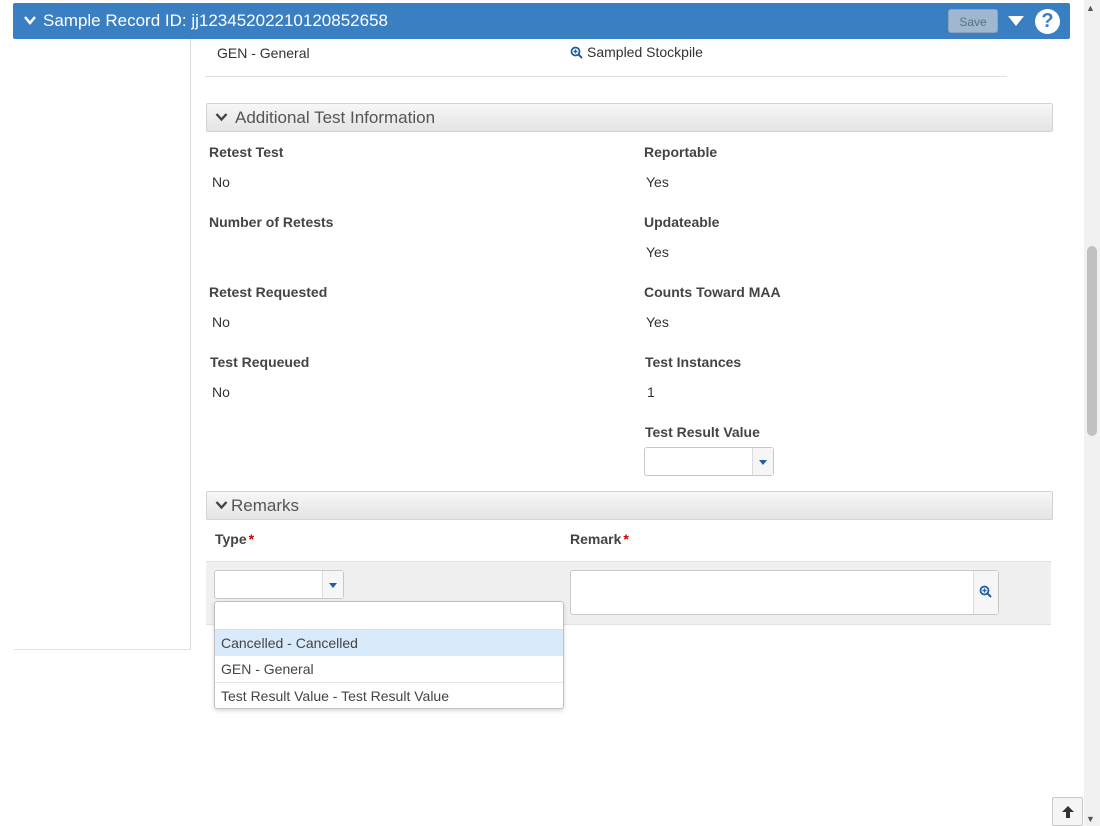 The image size is (1100, 826). Describe the element at coordinates (657, 252) in the screenshot. I see `updateable-value: Yes` at that location.